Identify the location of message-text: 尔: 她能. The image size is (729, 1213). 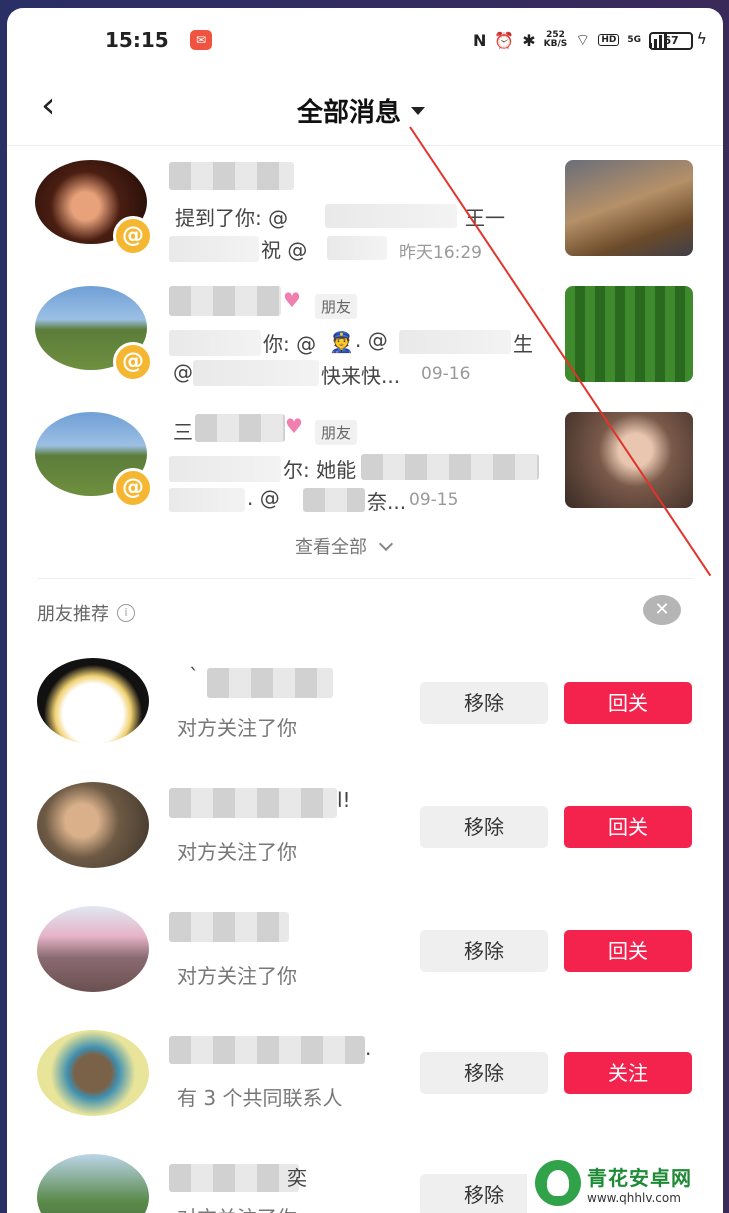
(320, 470).